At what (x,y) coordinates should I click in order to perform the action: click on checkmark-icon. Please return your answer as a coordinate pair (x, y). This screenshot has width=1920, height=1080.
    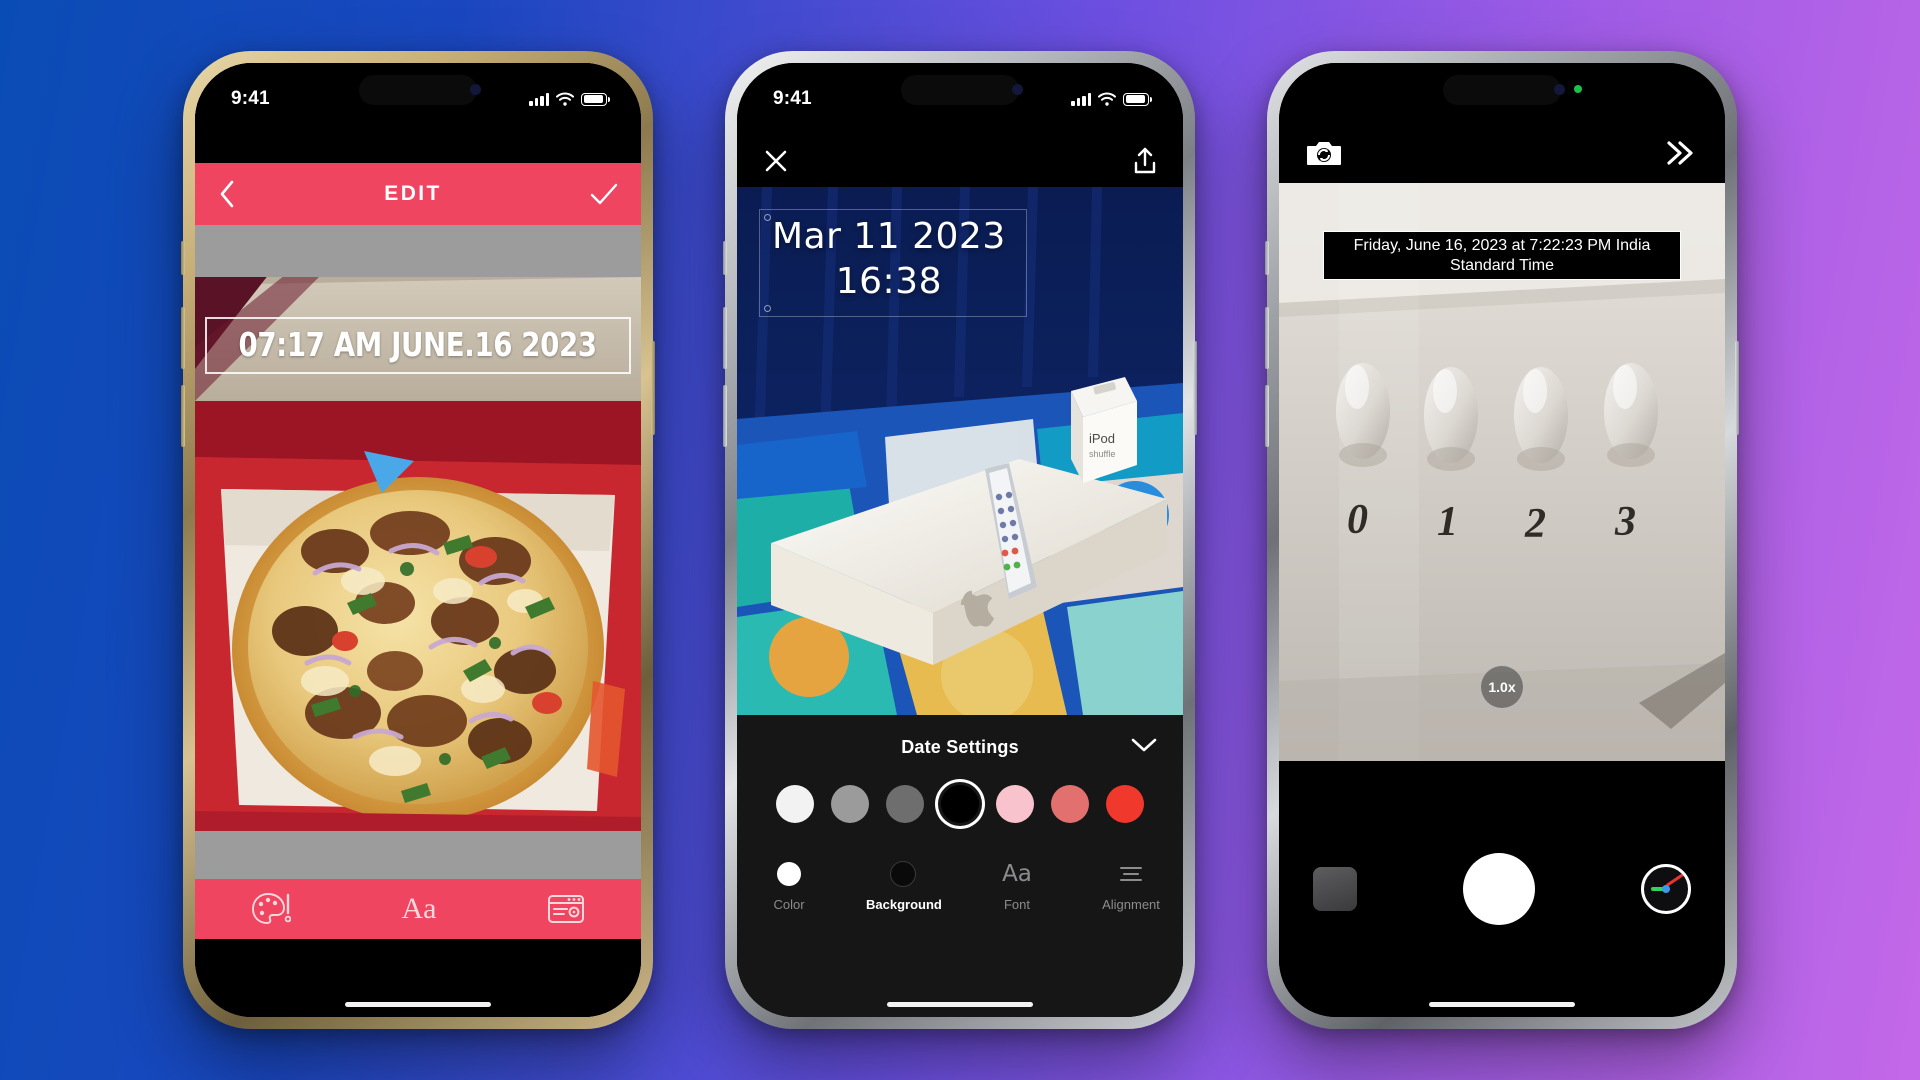
    Looking at the image, I should click on (604, 194).